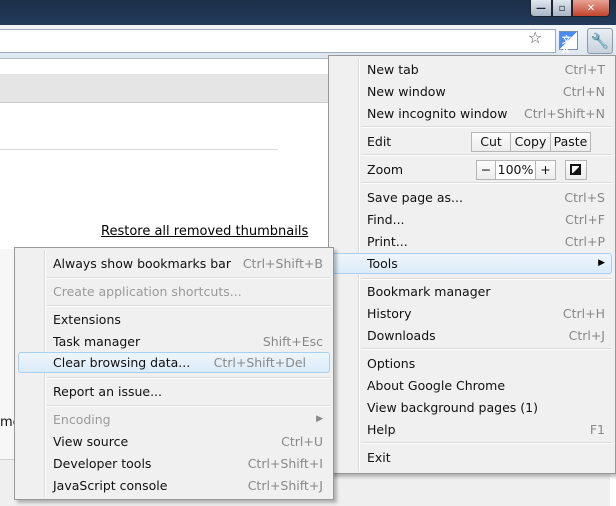  What do you see at coordinates (188, 319) in the screenshot?
I see `menu-item-extensions: Extensions` at bounding box center [188, 319].